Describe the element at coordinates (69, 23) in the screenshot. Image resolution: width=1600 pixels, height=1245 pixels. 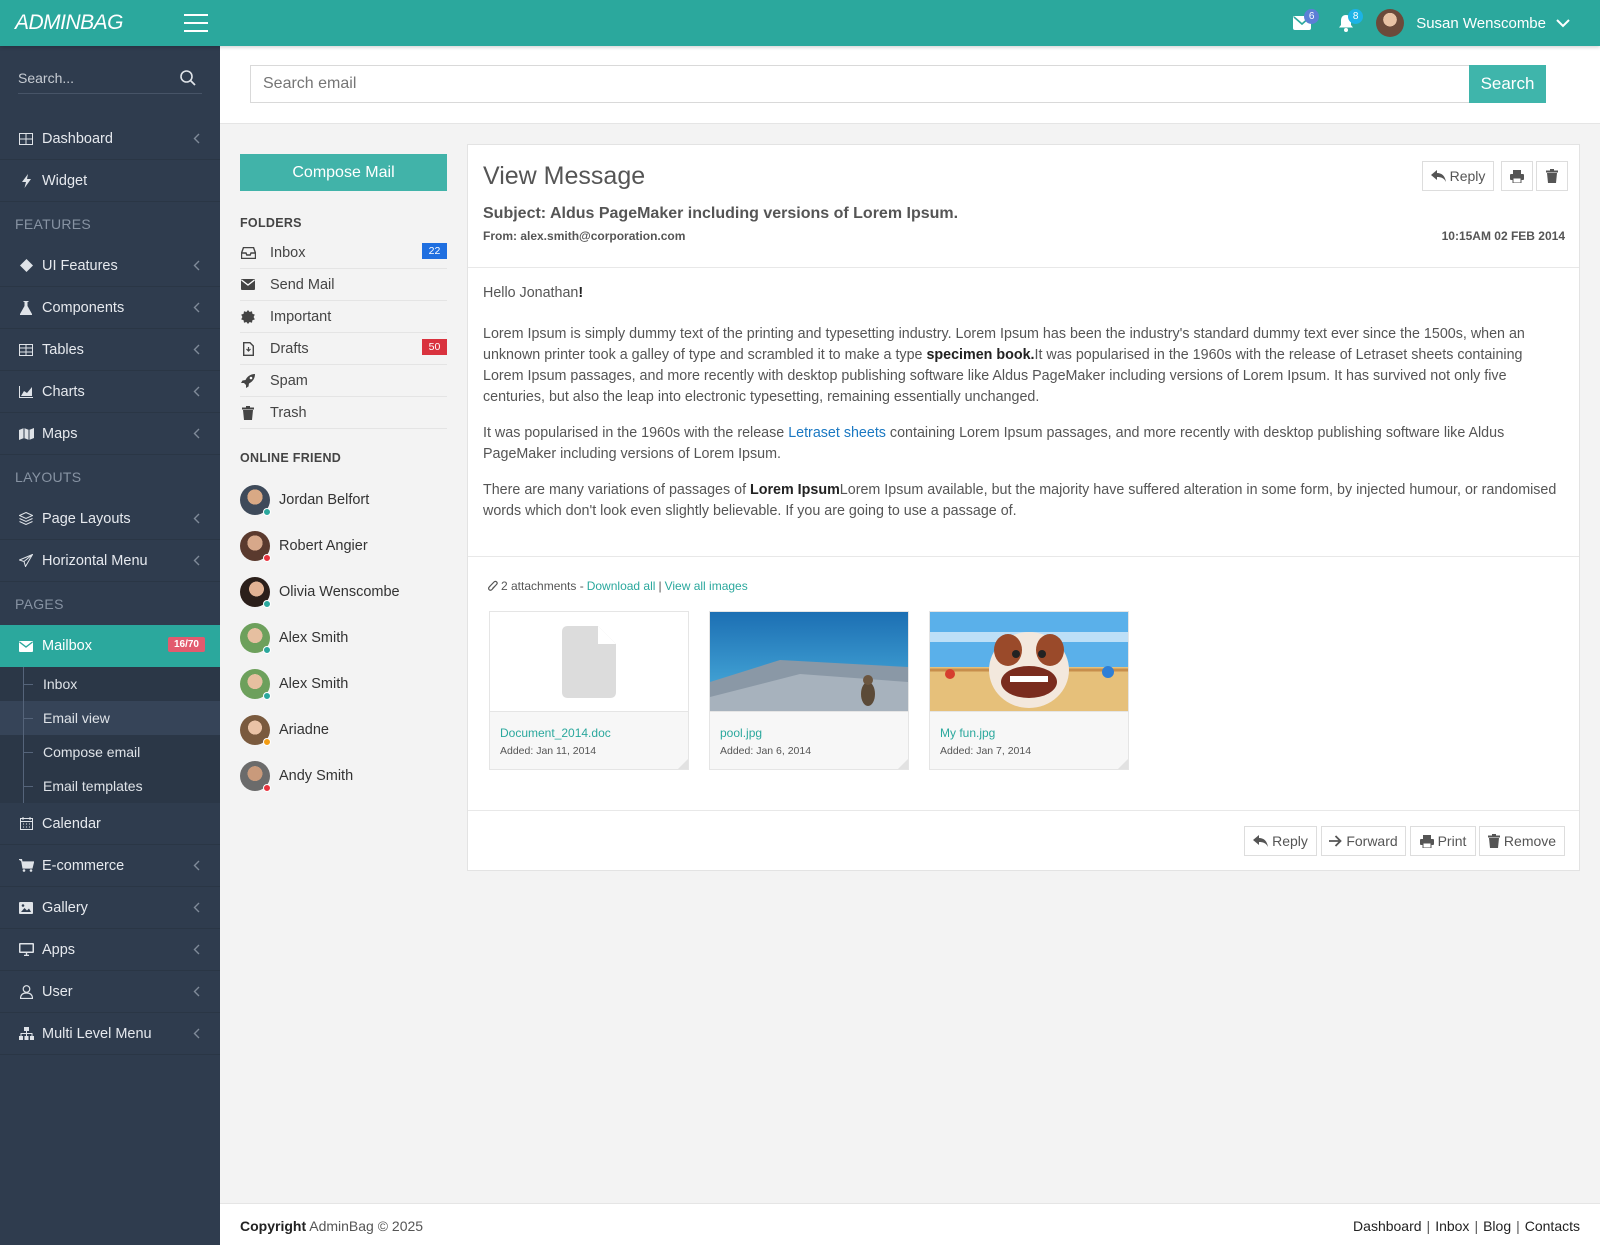
I see `brand-logo: ADMINBAG` at that location.